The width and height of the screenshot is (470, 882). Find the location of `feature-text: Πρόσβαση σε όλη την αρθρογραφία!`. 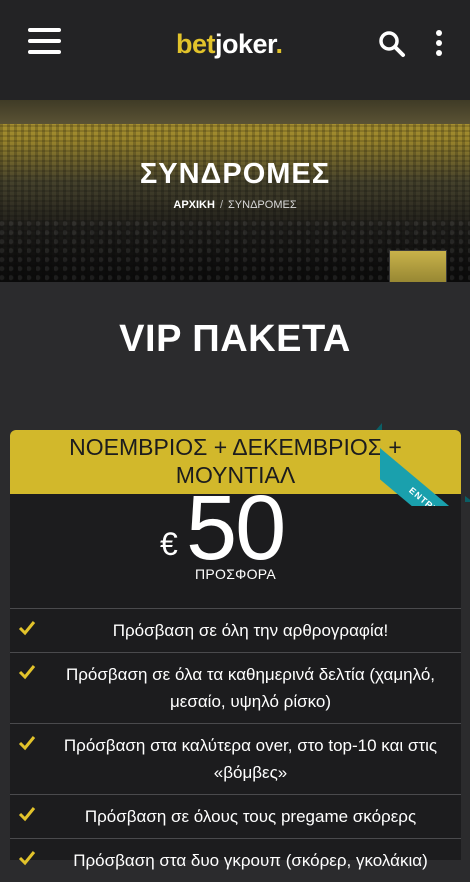

feature-text: Πρόσβαση σε όλη την αρθρογραφία! is located at coordinates (250, 630).